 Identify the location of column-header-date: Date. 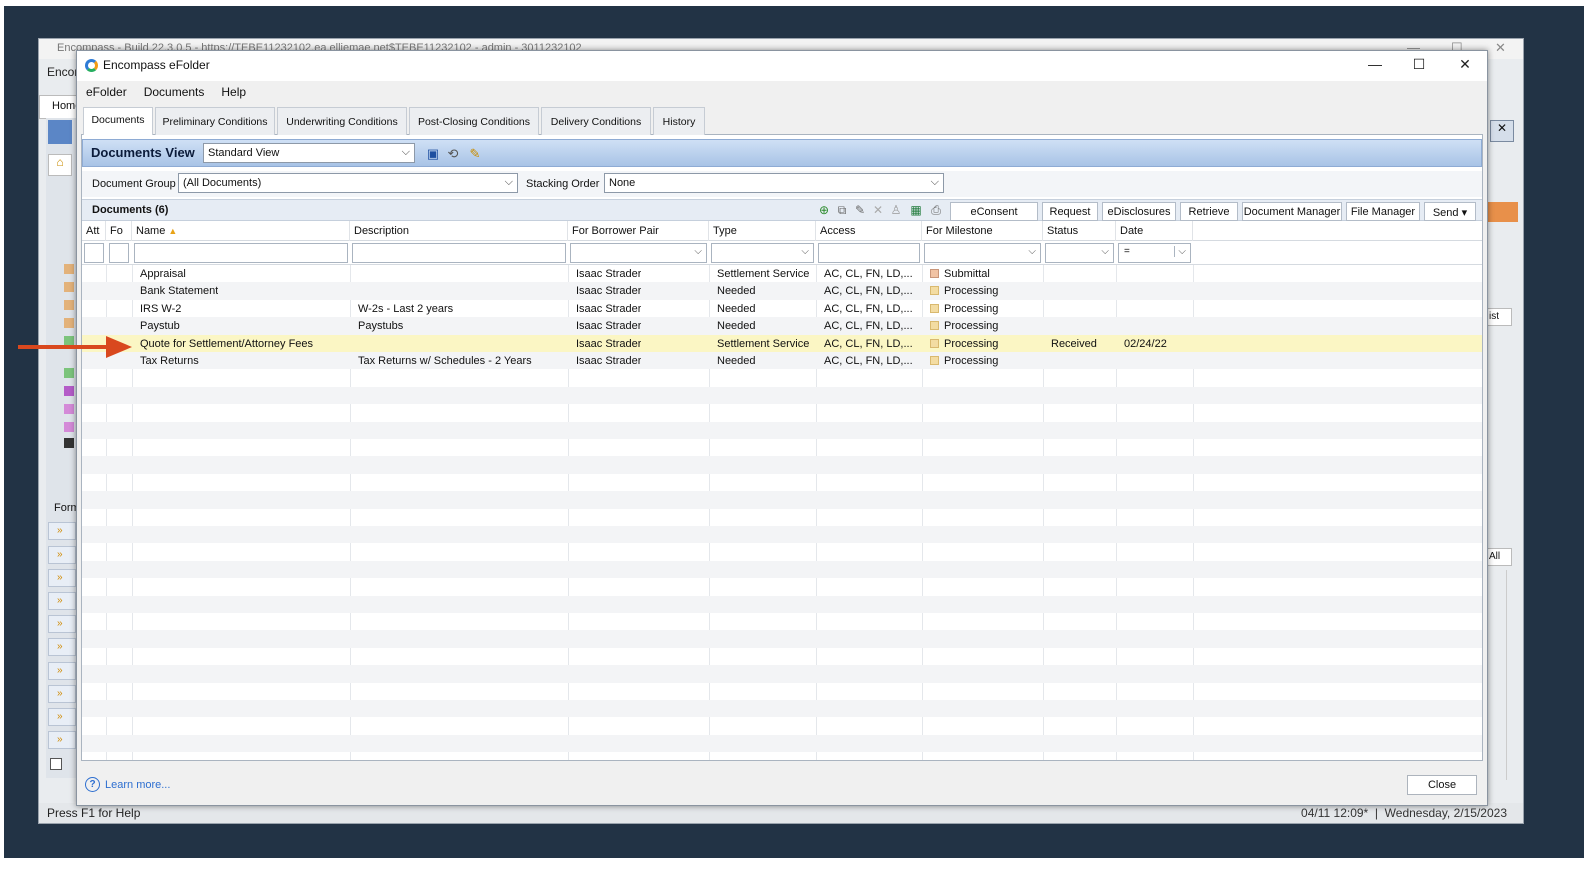
(1154, 231).